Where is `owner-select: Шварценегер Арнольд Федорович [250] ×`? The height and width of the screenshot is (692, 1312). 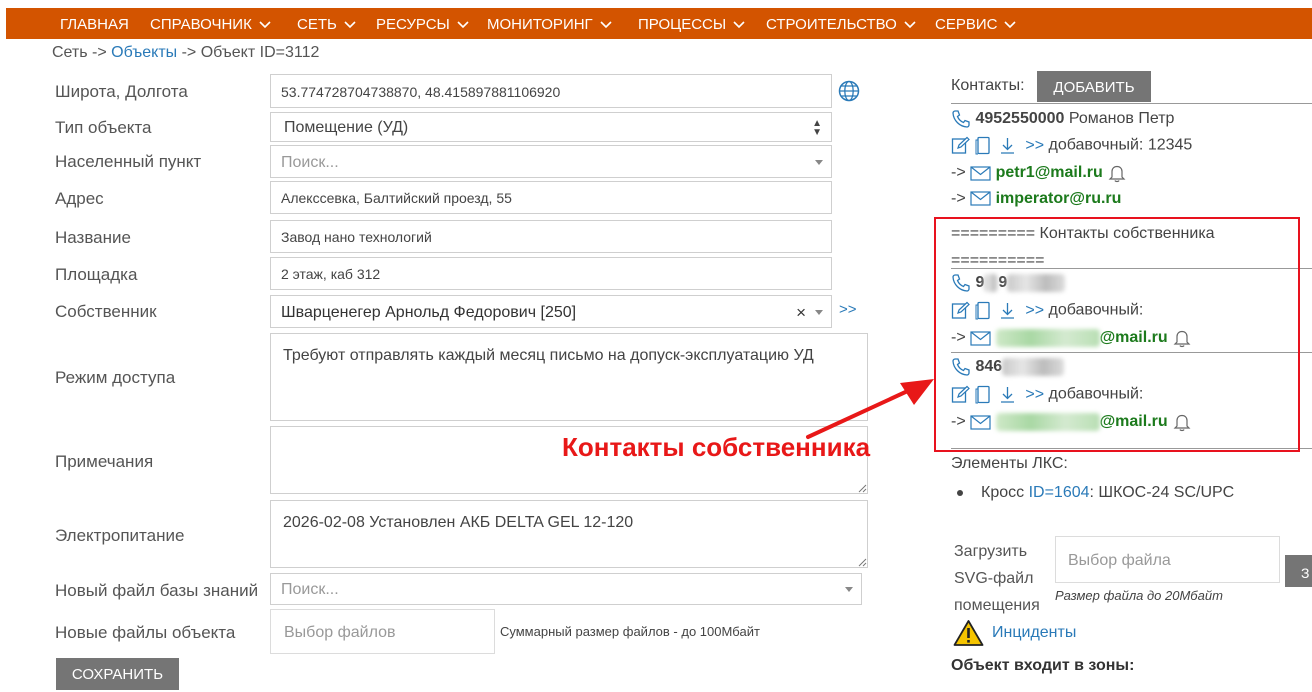 owner-select: Шварценегер Арнольд Федорович [250] × is located at coordinates (551, 311).